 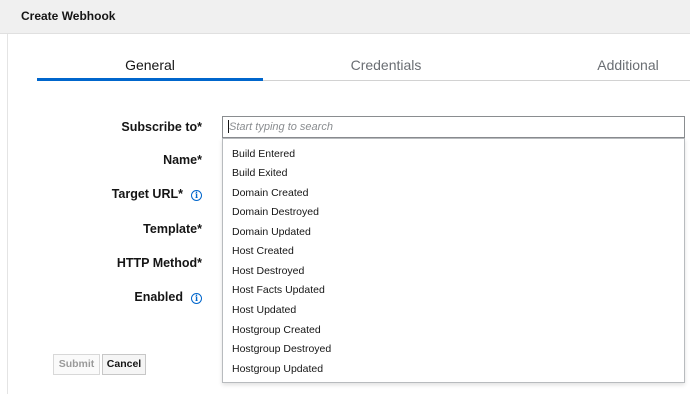 What do you see at coordinates (76, 364) in the screenshot?
I see `submit-button: Submit` at bounding box center [76, 364].